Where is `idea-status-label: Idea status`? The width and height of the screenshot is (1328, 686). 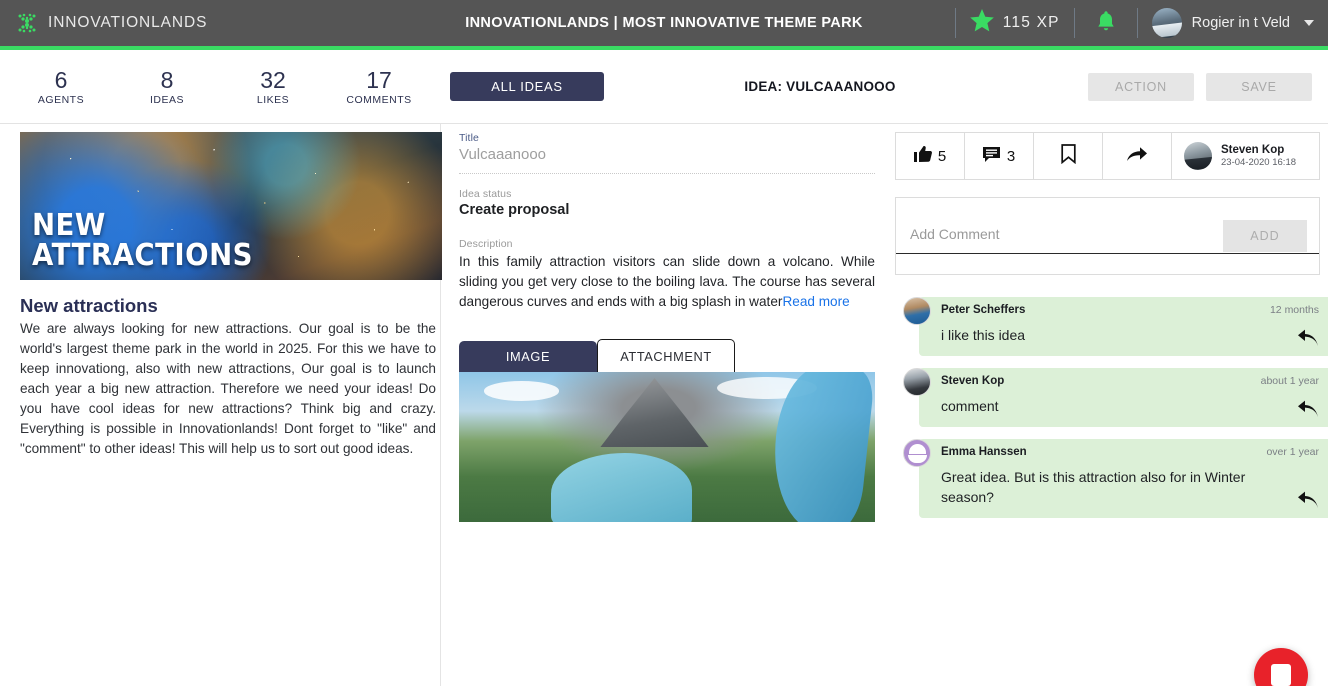 idea-status-label: Idea status is located at coordinates (485, 194).